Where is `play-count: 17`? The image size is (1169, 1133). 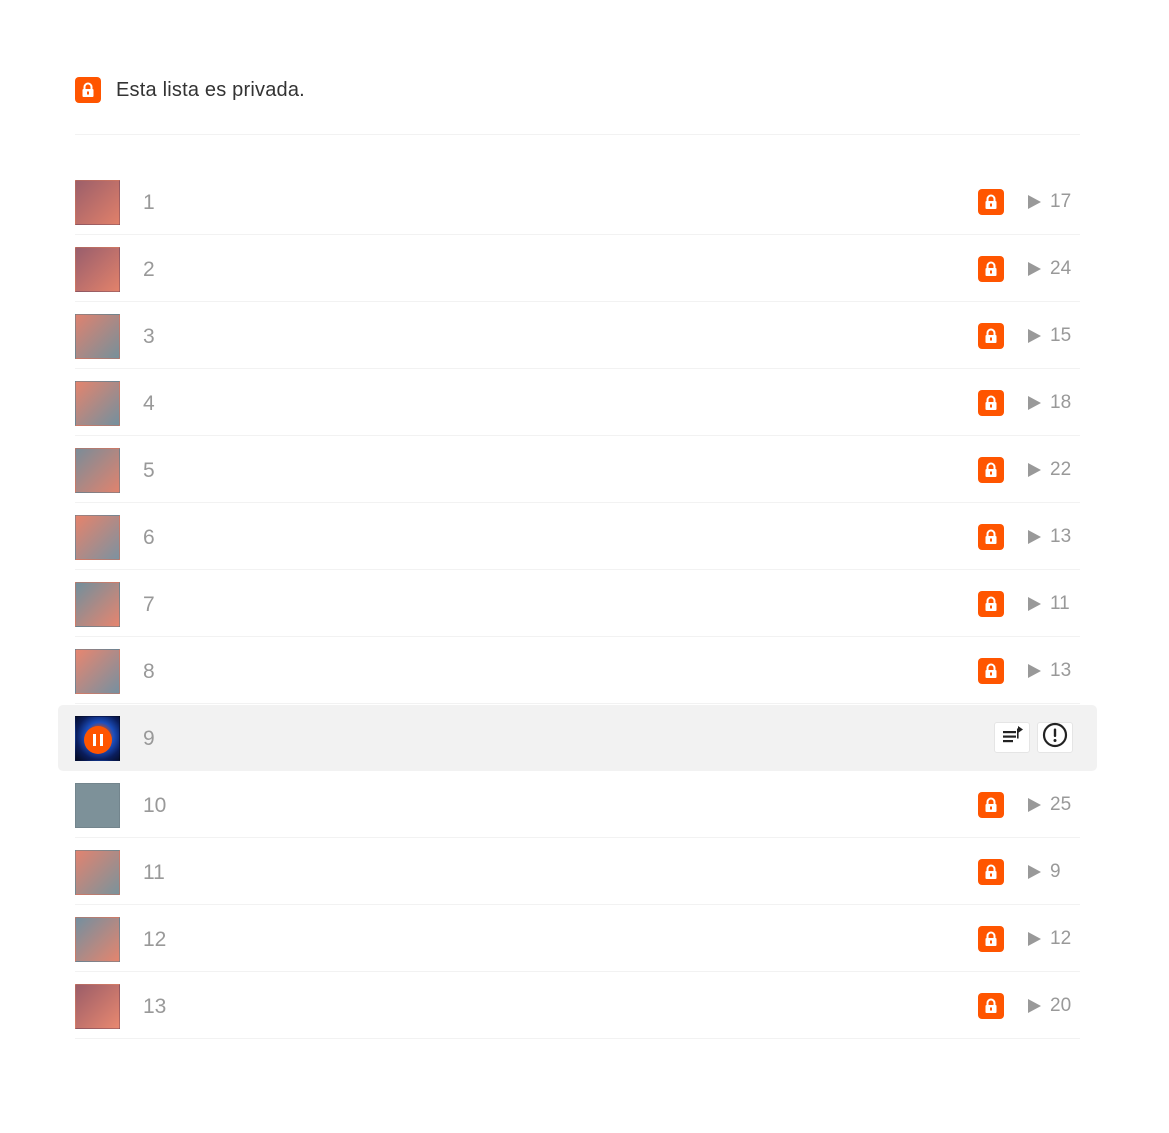 play-count: 17 is located at coordinates (1061, 201).